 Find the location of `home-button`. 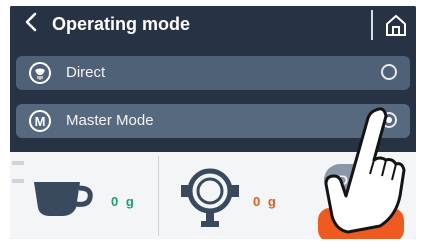

home-button is located at coordinates (396, 25).